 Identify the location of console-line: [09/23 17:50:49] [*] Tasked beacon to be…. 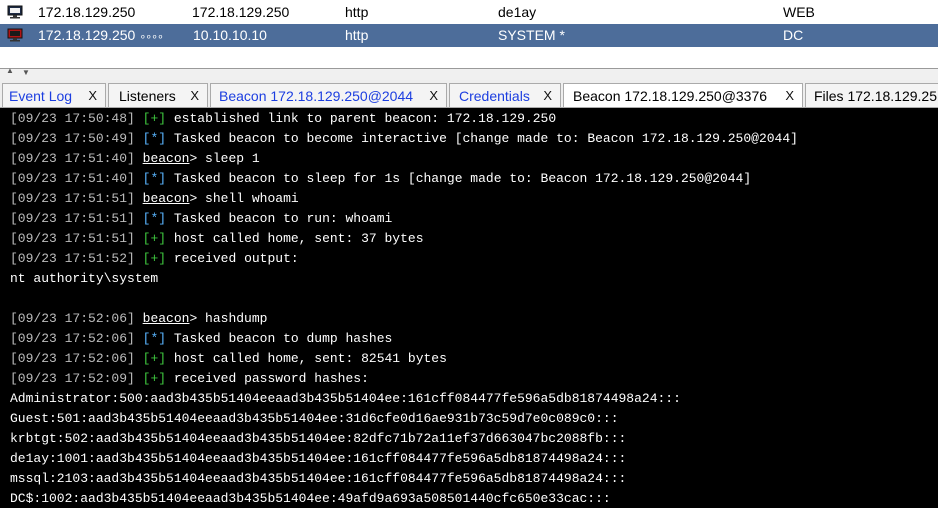
(404, 139).